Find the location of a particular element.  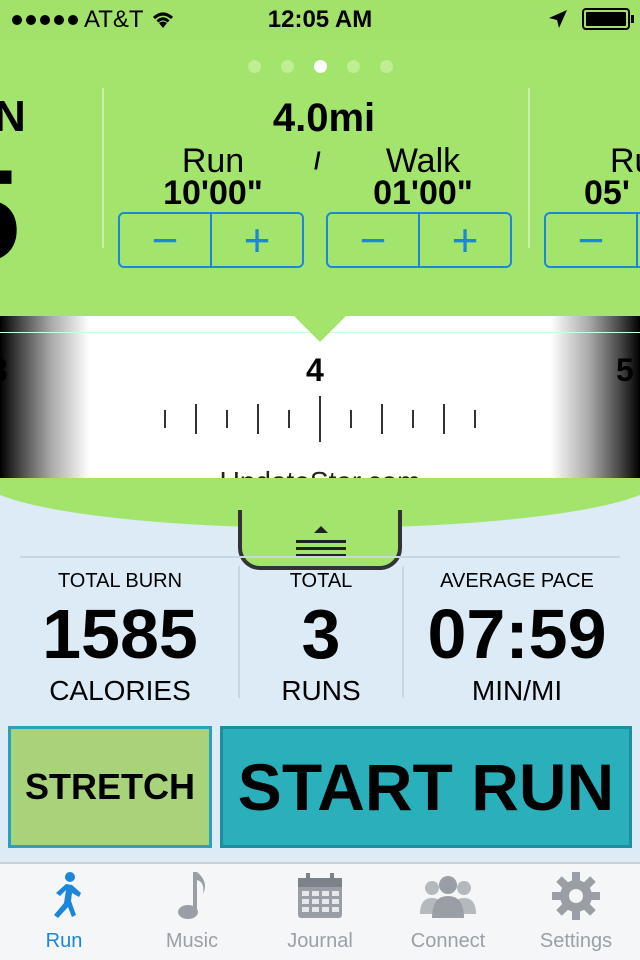

previous-card-label: N is located at coordinates (13, 116).